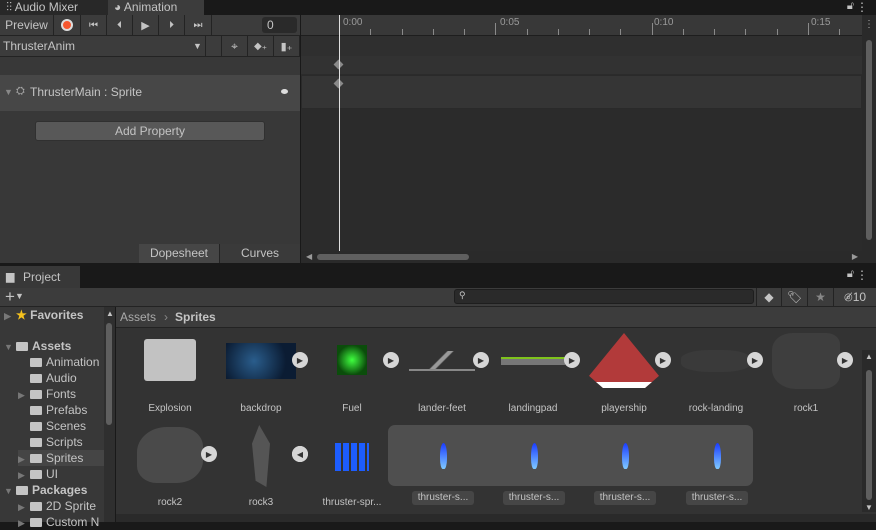 This screenshot has height=530, width=876. Describe the element at coordinates (850, 274) in the screenshot. I see `project-lock-icon: 🔓︎` at that location.